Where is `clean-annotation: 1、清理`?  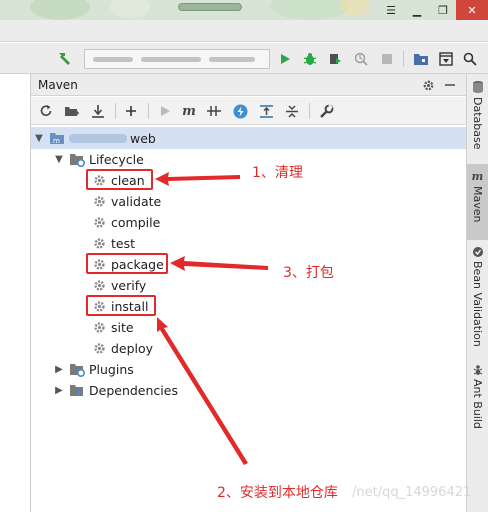
clean-annotation: 1、清理 is located at coordinates (277, 173).